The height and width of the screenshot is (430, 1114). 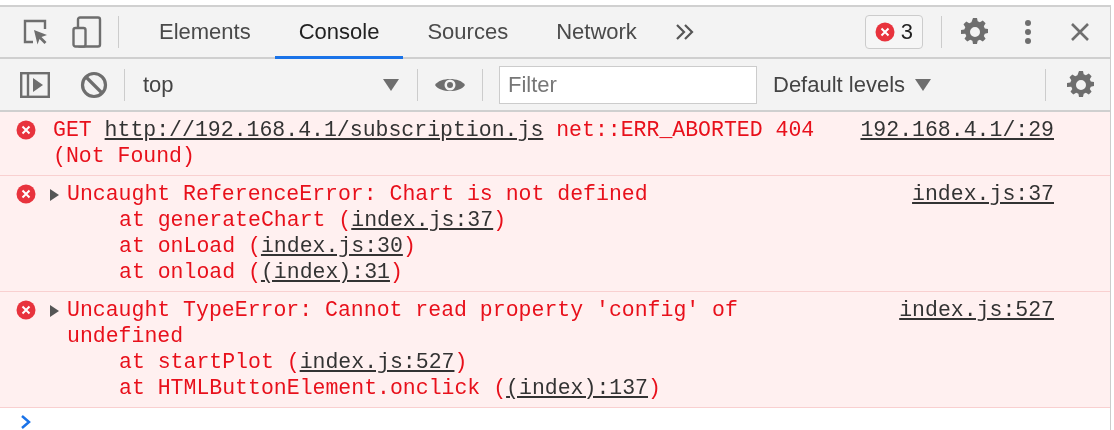 What do you see at coordinates (403, 310) in the screenshot?
I see `message-text: Uncaught TypeError: Cannot read property 'config' of` at bounding box center [403, 310].